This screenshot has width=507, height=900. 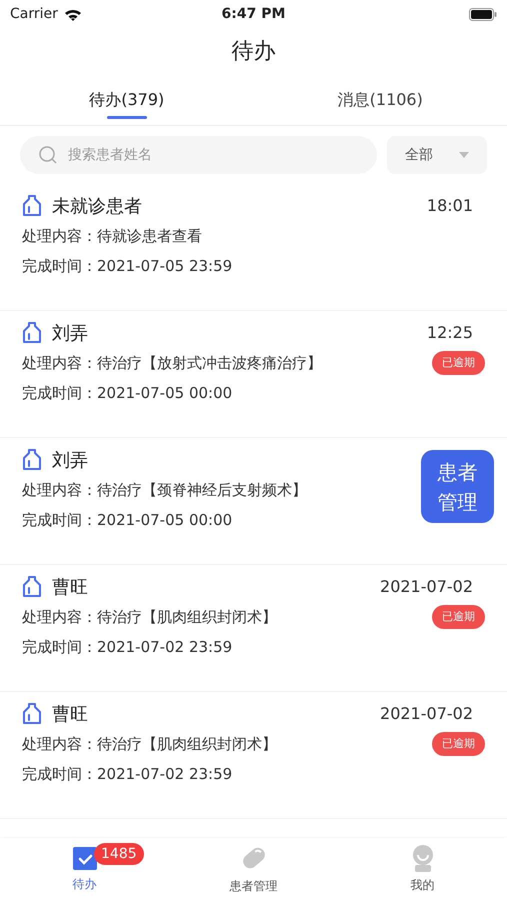 I want to click on page-title: 待办, so click(x=254, y=52).